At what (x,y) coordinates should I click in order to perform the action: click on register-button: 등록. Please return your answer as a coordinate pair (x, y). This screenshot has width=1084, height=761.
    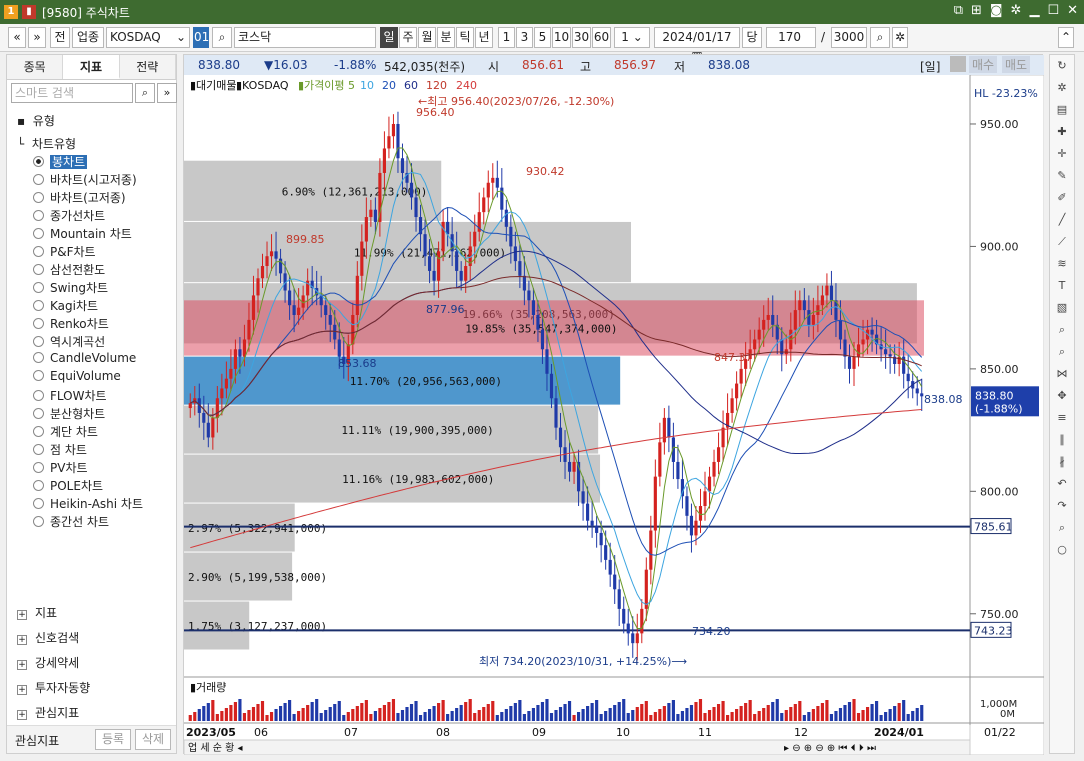
    Looking at the image, I should click on (113, 739).